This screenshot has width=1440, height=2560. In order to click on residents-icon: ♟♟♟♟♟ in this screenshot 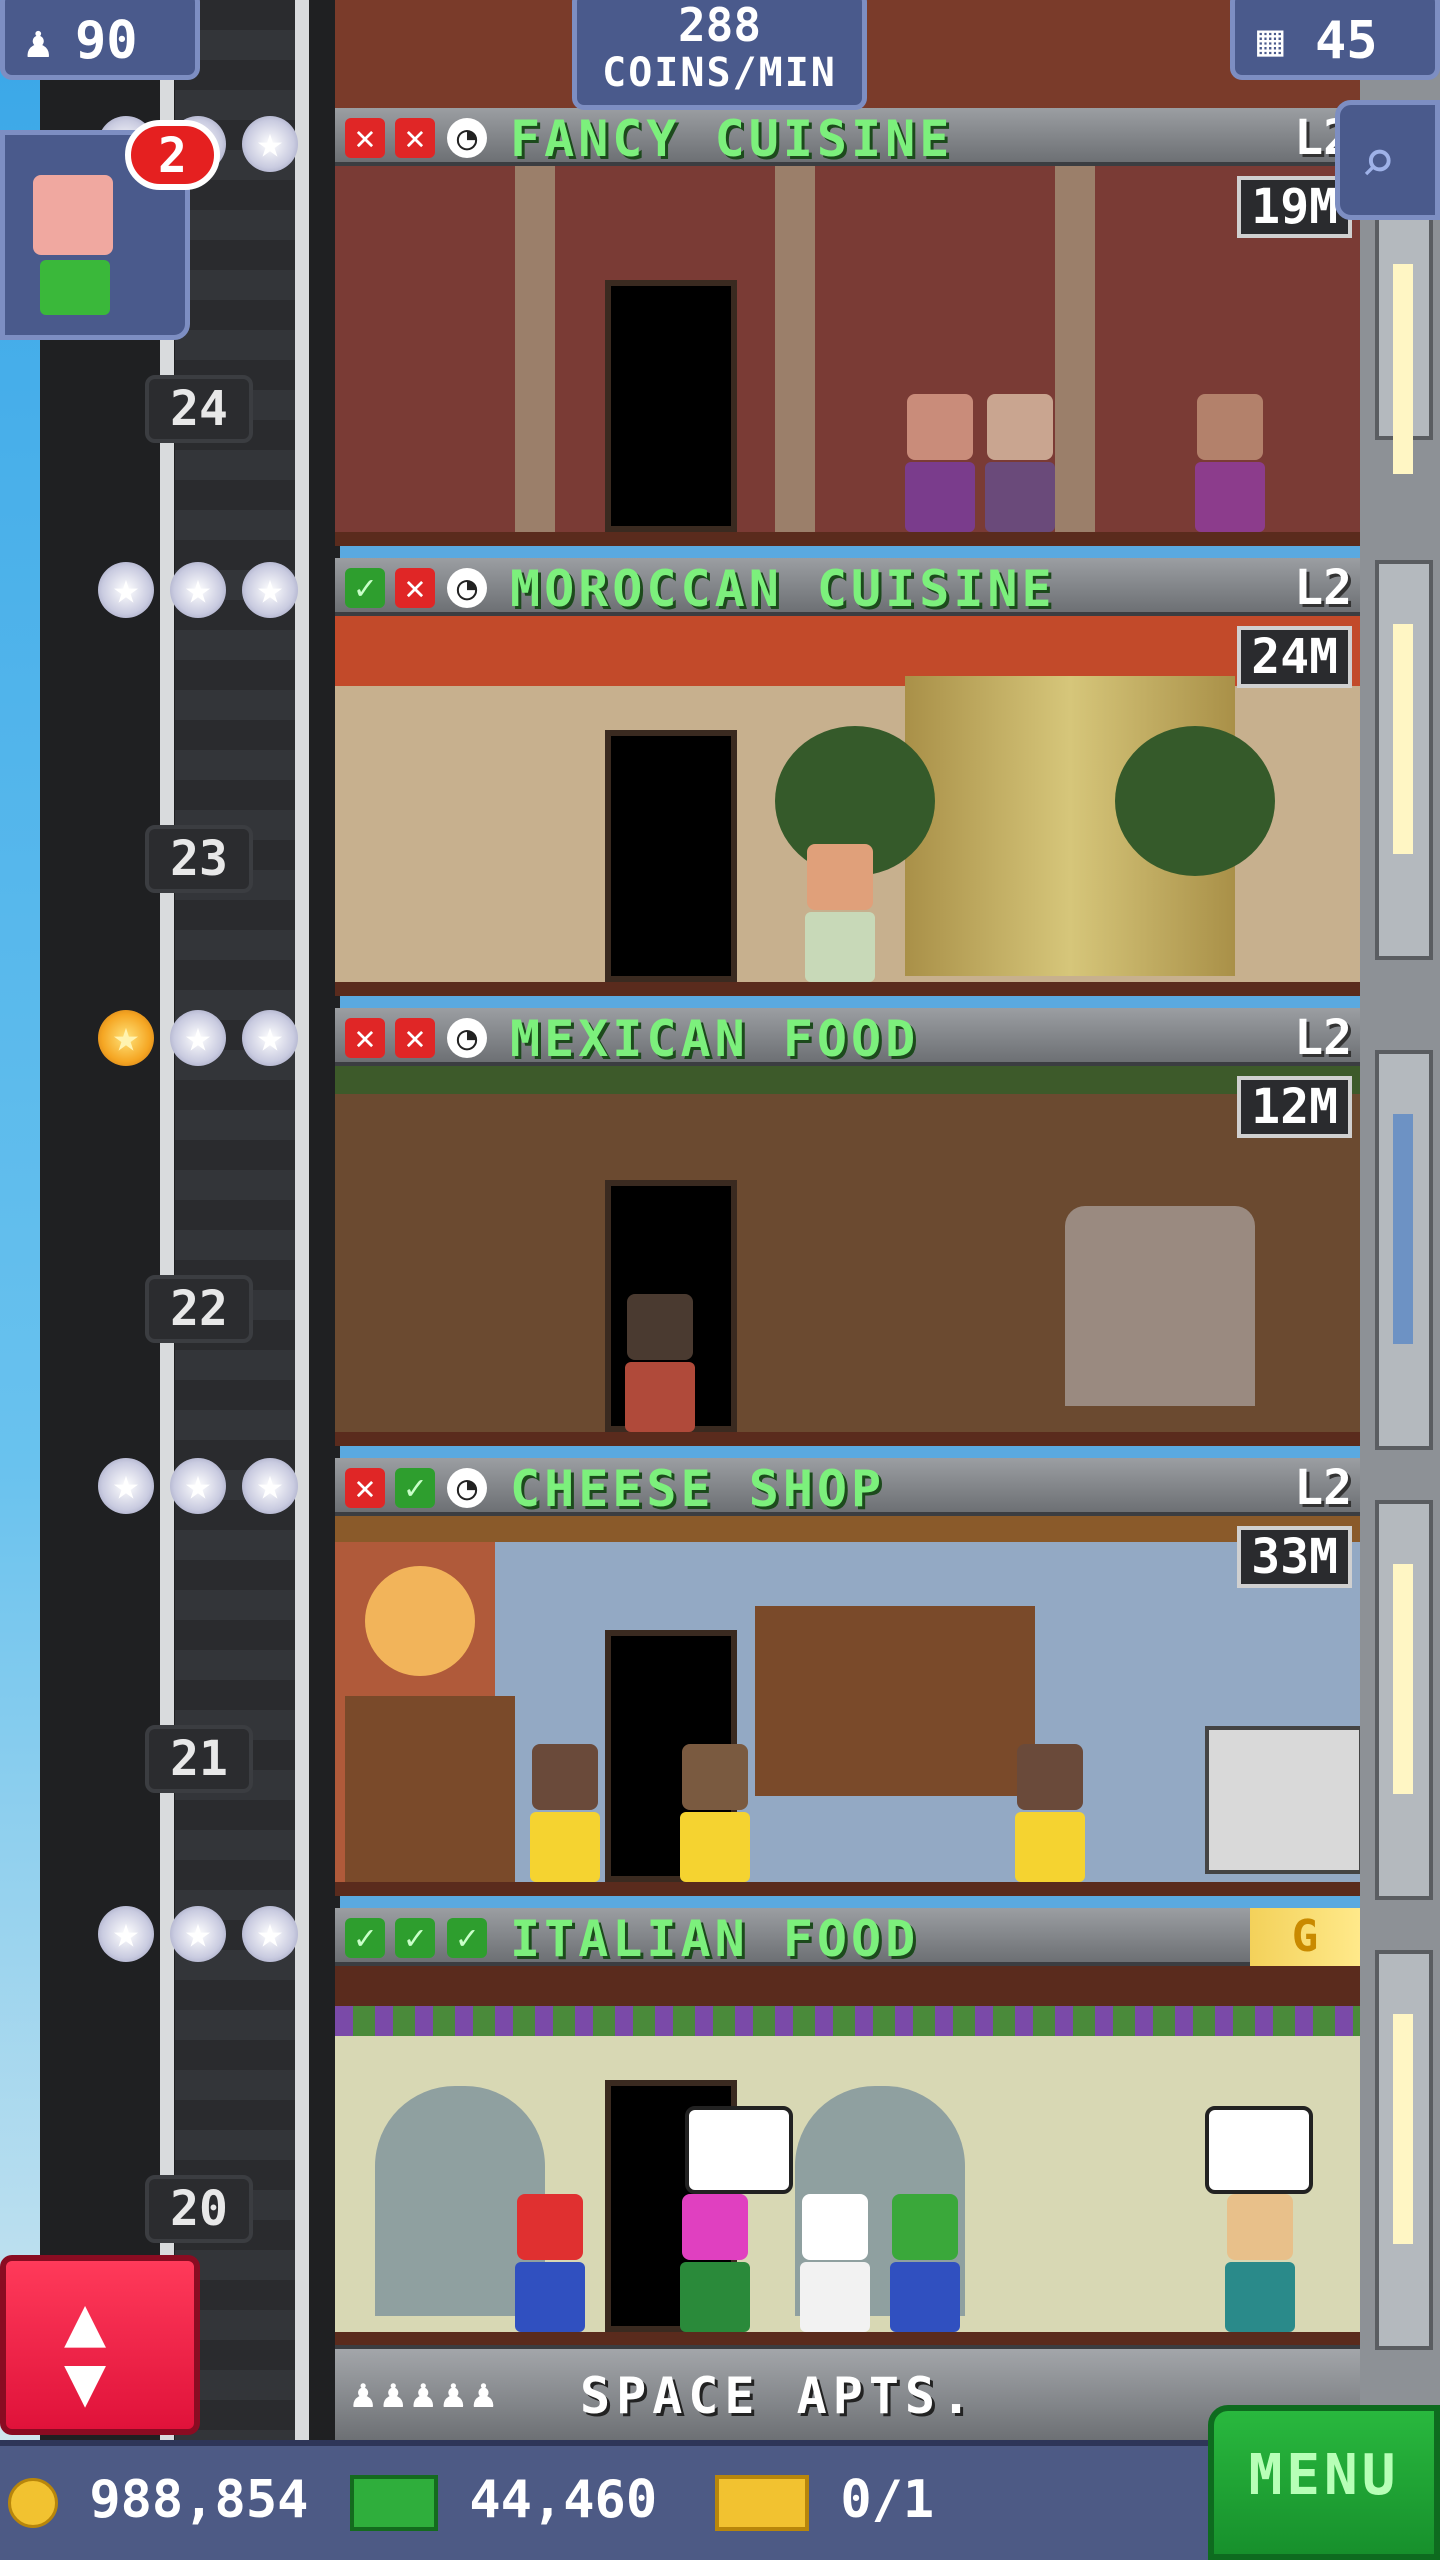, I will do `click(426, 2394)`.